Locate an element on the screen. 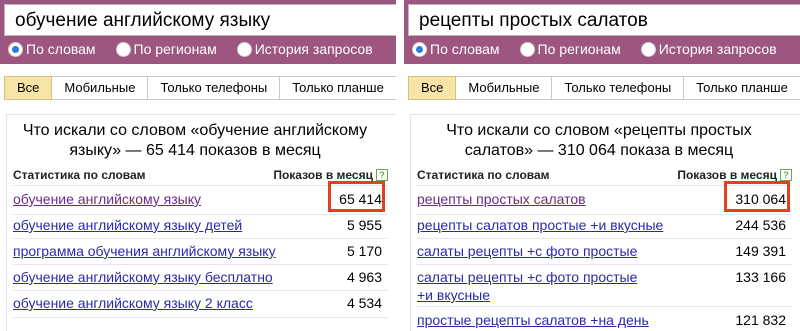 This screenshot has width=800, height=331. table-row: салаты рецепты +с фото простые 149 391 is located at coordinates (604, 251).